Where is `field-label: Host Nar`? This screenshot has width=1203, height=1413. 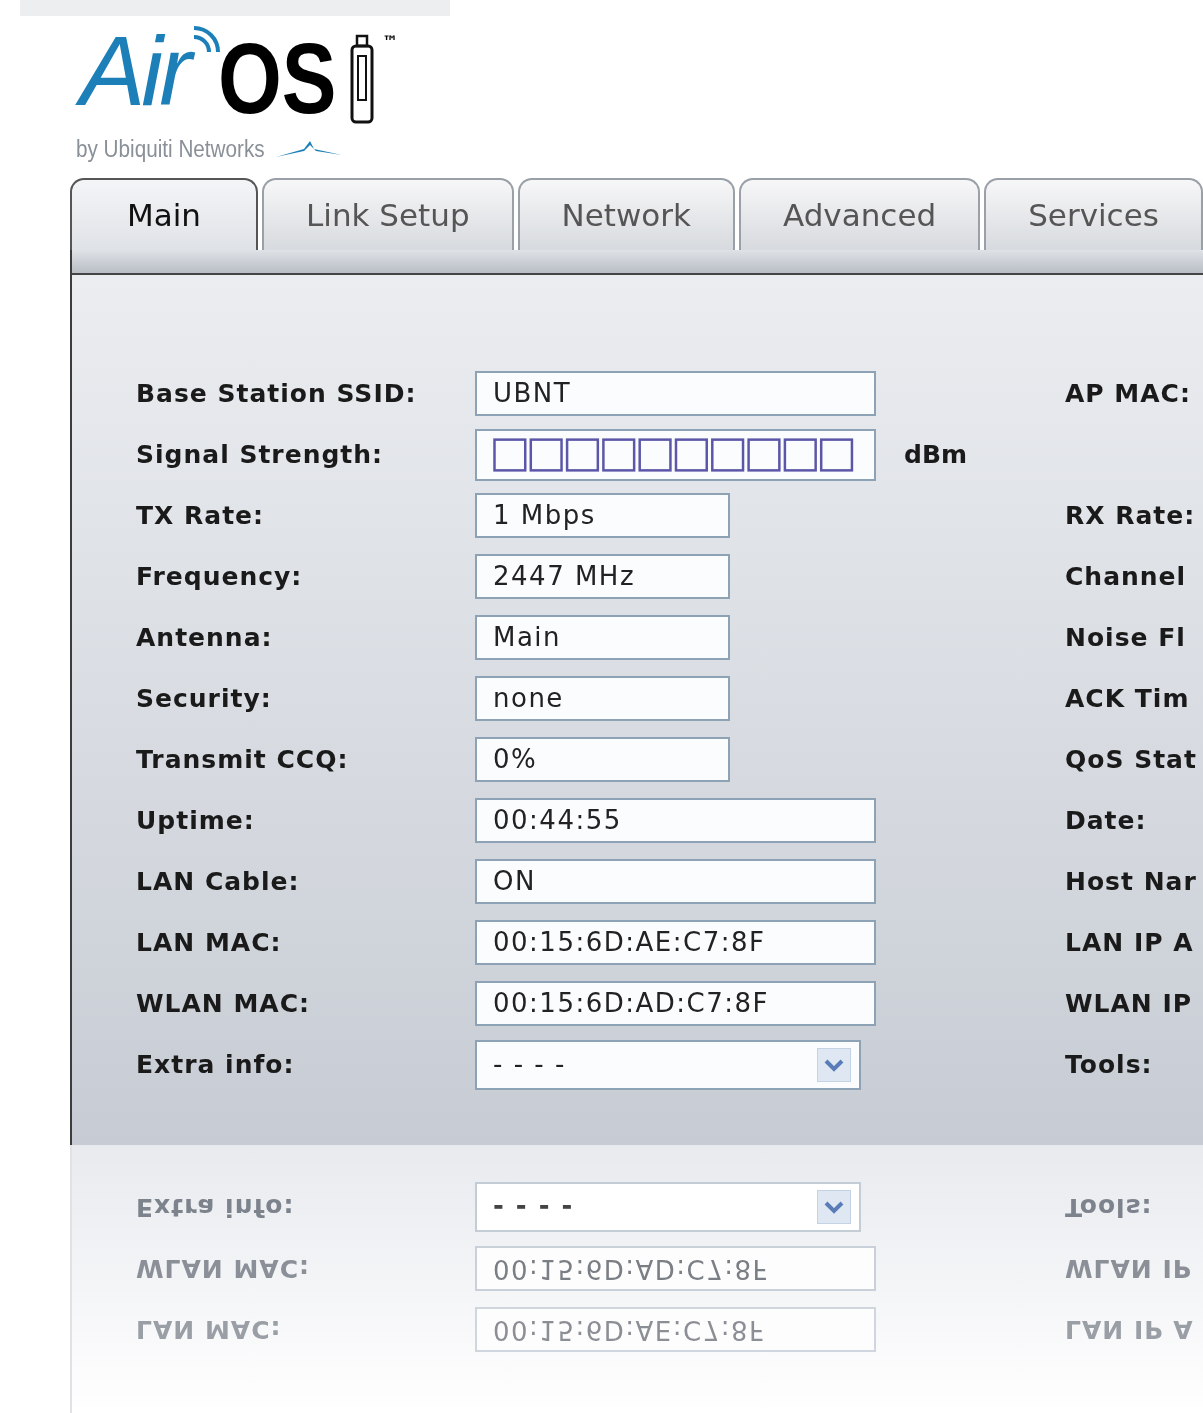
field-label: Host Nar is located at coordinates (1131, 881).